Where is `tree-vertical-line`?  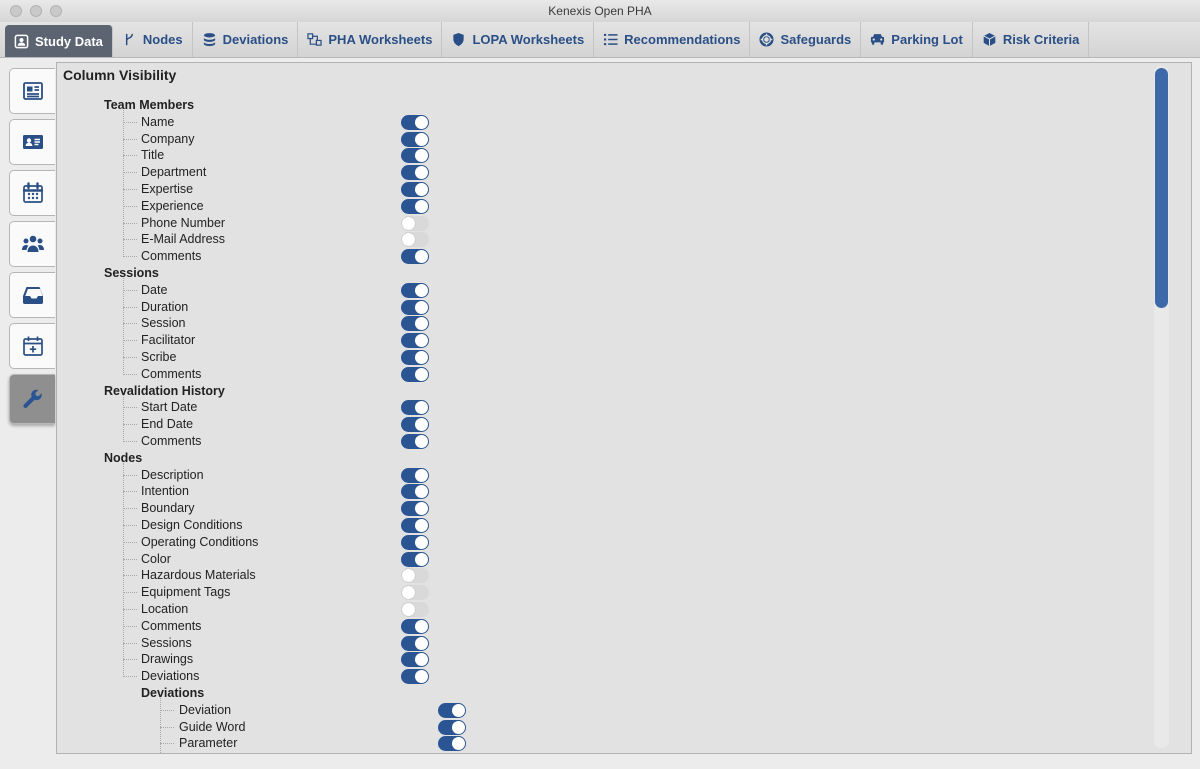 tree-vertical-line is located at coordinates (160, 725).